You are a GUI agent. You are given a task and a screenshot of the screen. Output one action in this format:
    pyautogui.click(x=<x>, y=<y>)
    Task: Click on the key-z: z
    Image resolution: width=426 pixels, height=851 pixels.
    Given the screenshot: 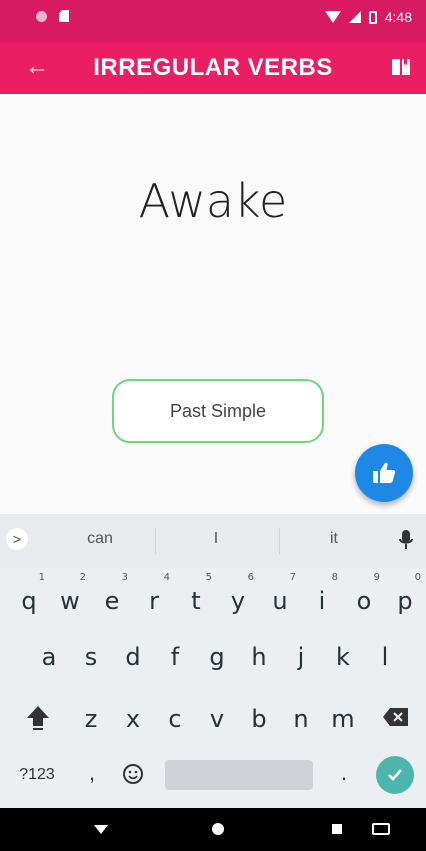 What is the action you would take?
    pyautogui.click(x=91, y=719)
    